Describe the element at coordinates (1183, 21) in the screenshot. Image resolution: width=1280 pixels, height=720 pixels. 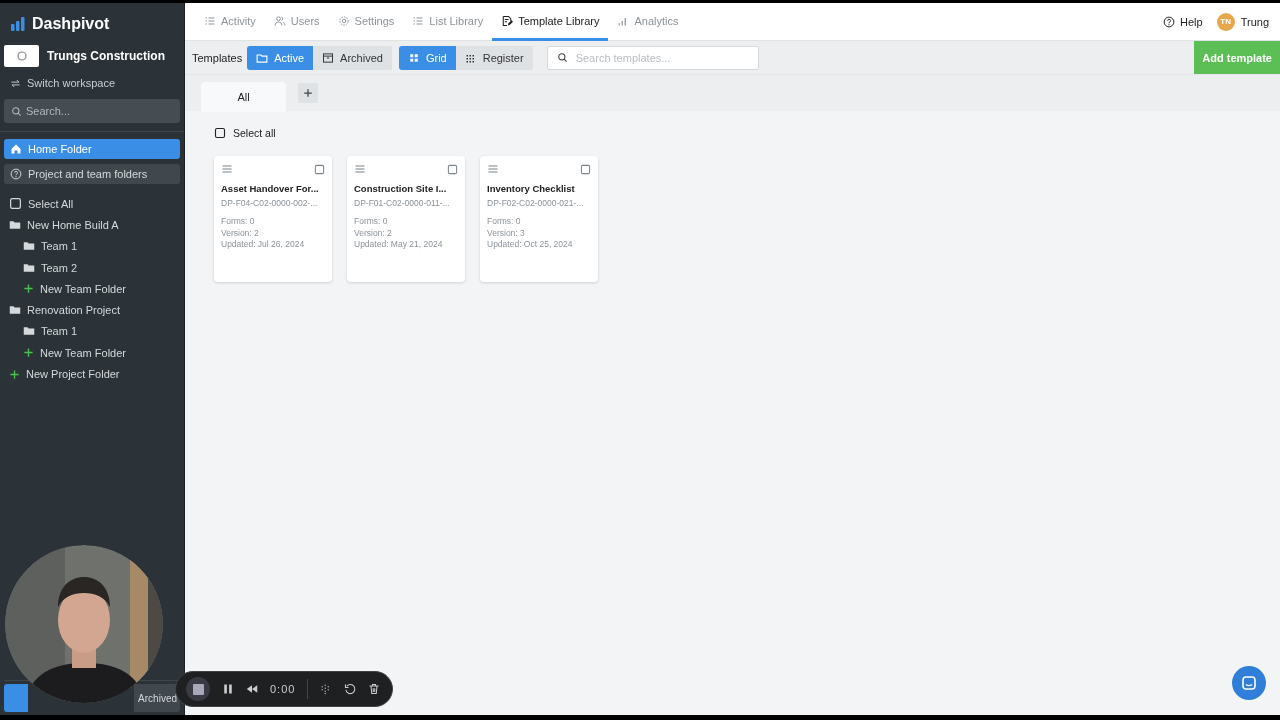
I see `help-link: Help` at that location.